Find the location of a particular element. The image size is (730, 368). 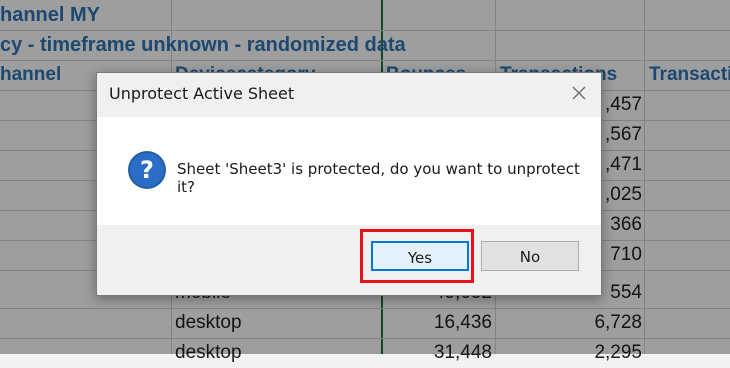

close-icon is located at coordinates (579, 93).